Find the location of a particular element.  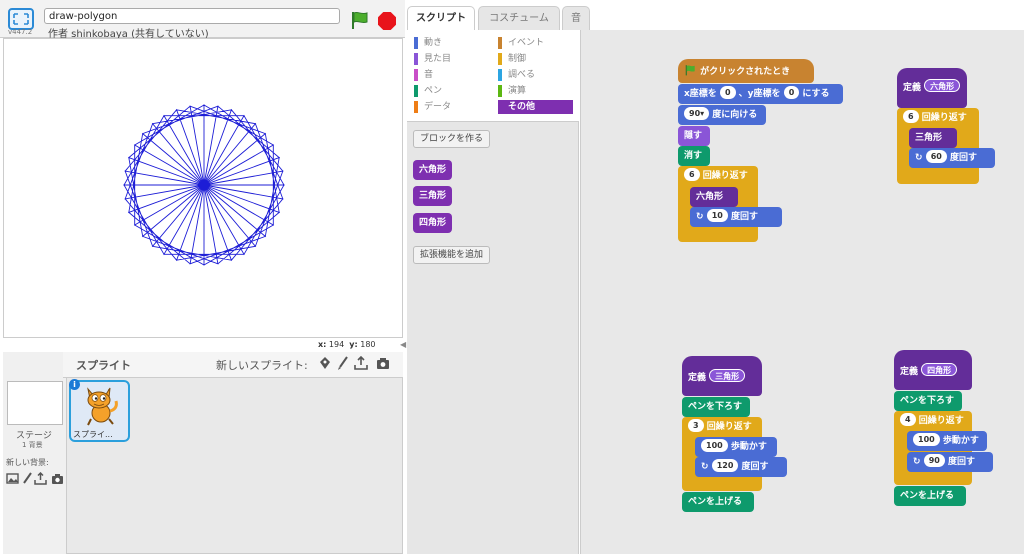

turn-block: ↻ 90 度回す is located at coordinates (950, 462).